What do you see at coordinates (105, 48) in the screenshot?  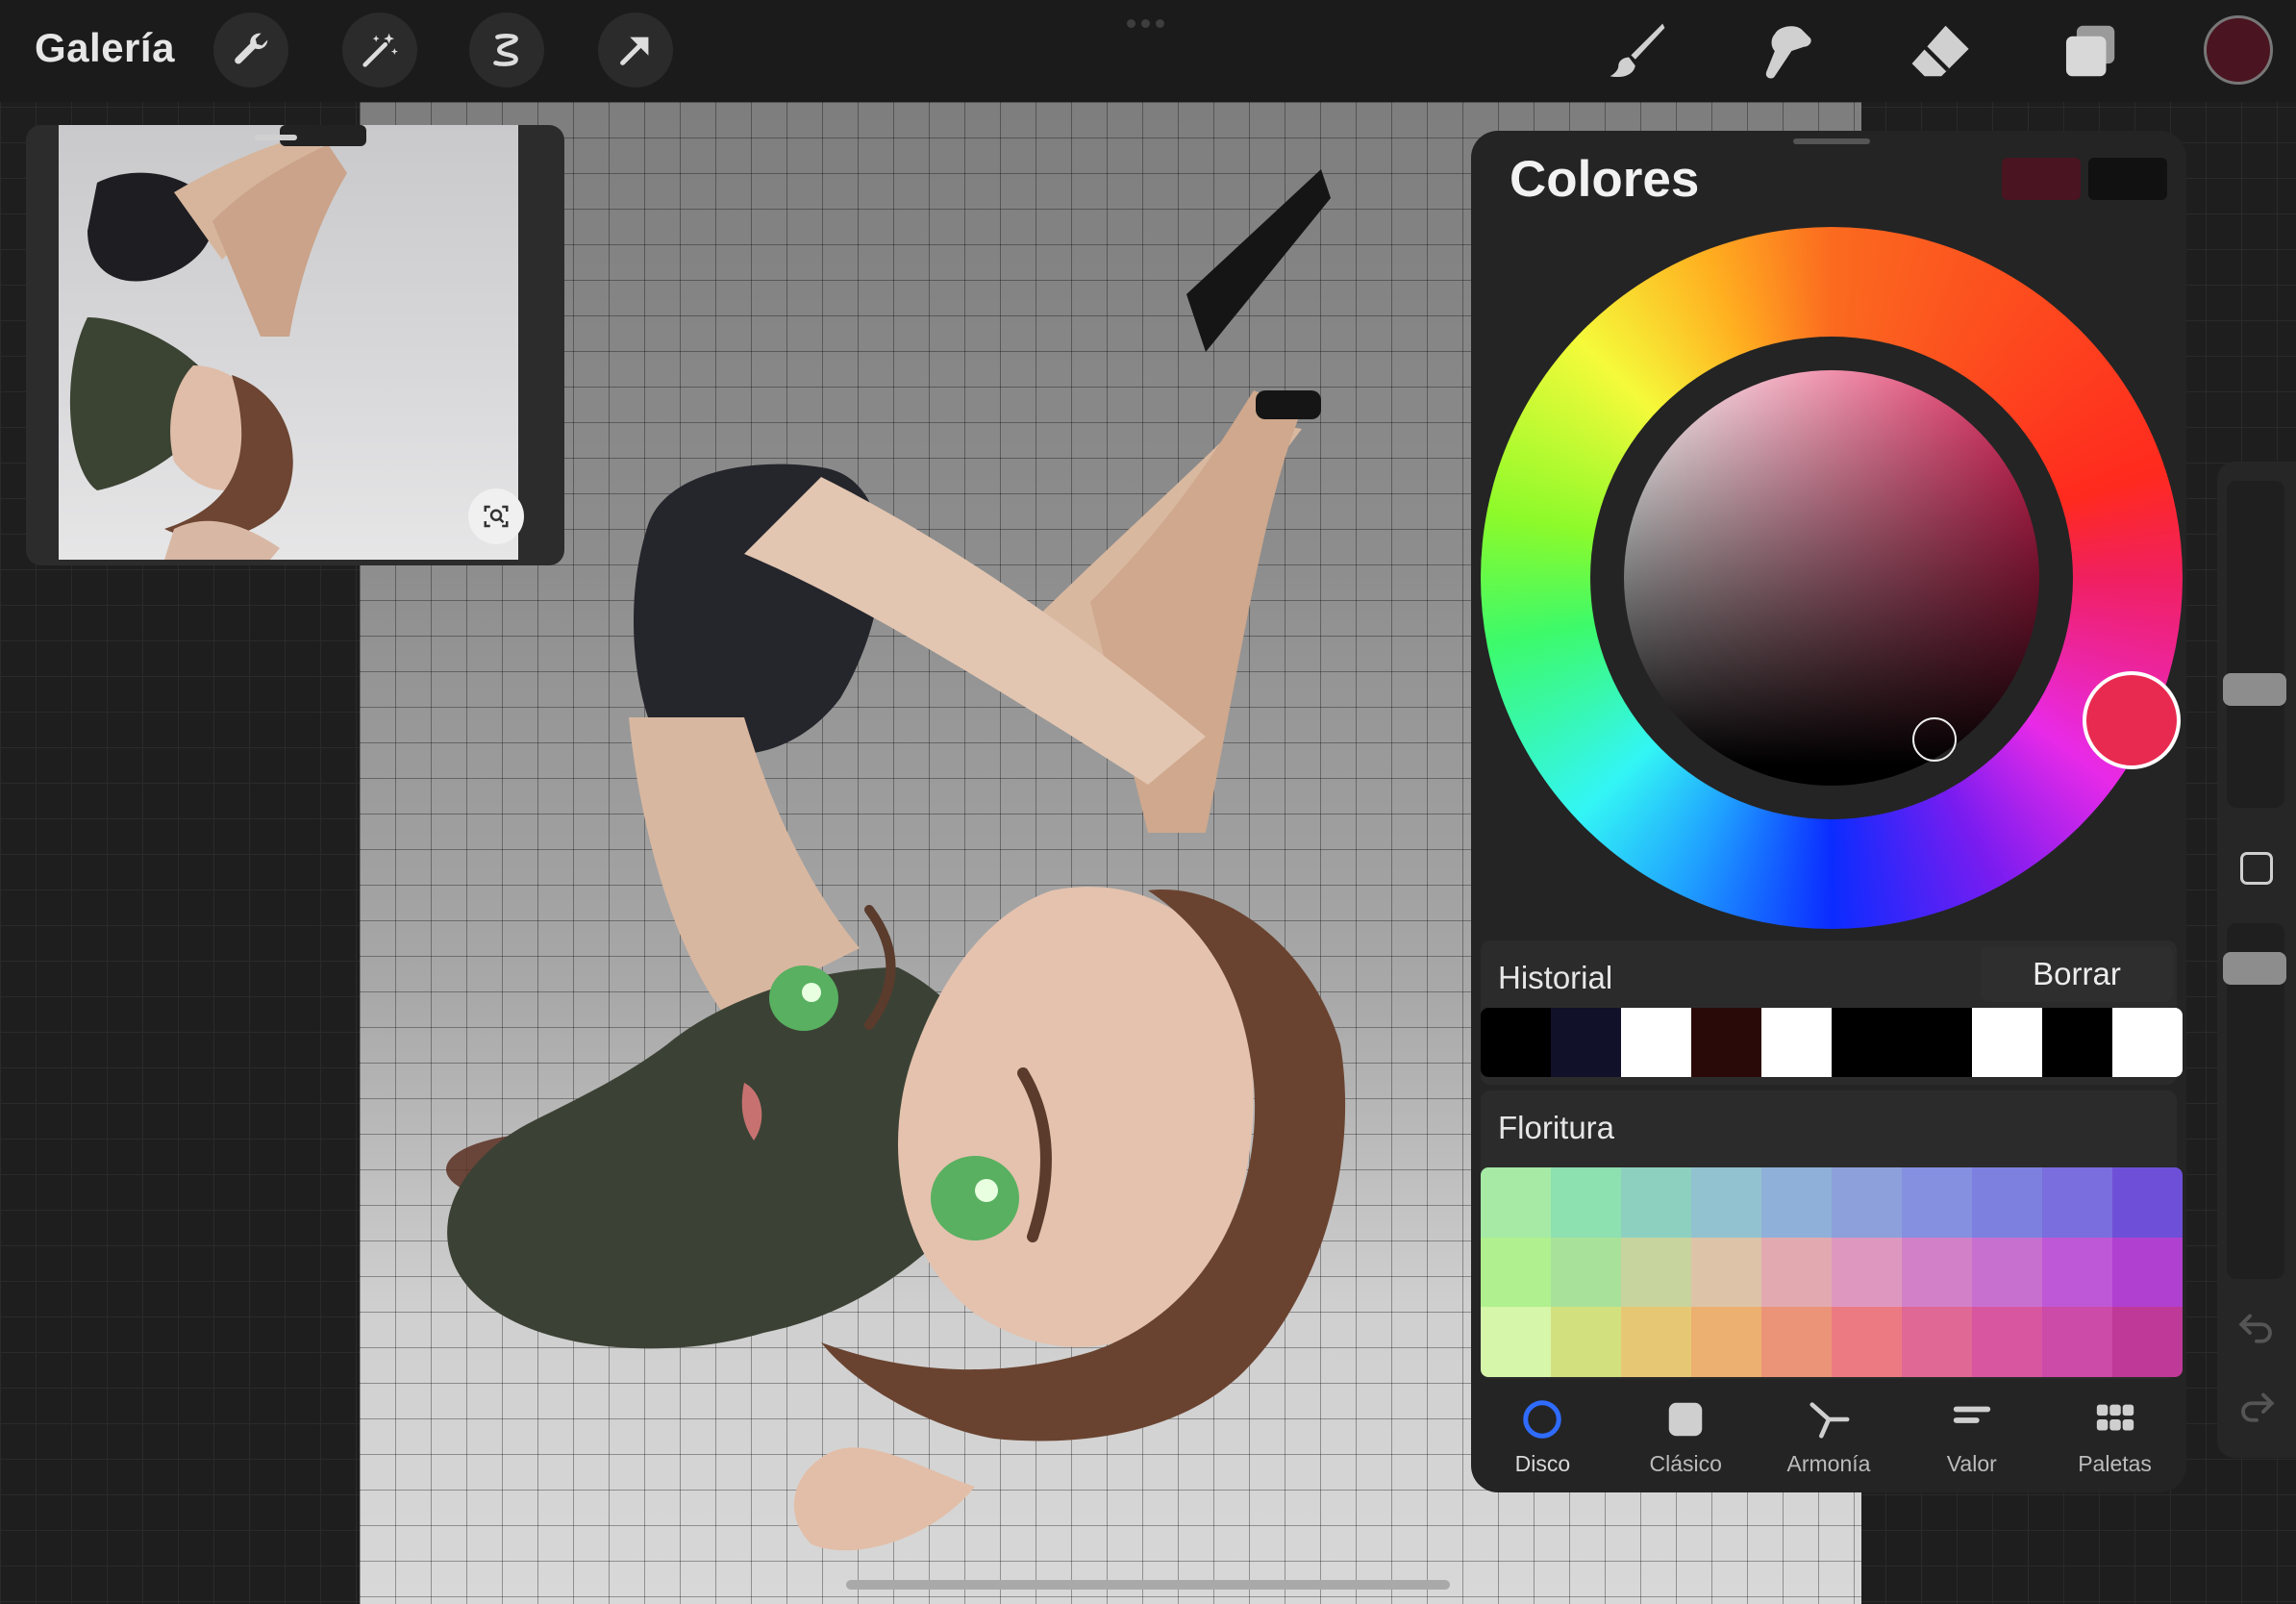 I see `gallery-button: Galería` at bounding box center [105, 48].